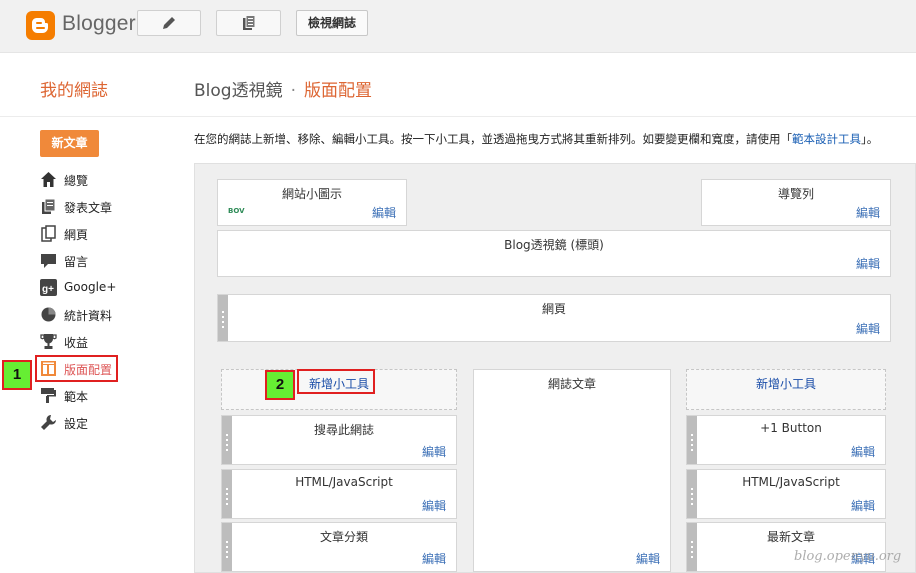 The width and height of the screenshot is (916, 573). Describe the element at coordinates (48, 179) in the screenshot. I see `home-icon` at that location.